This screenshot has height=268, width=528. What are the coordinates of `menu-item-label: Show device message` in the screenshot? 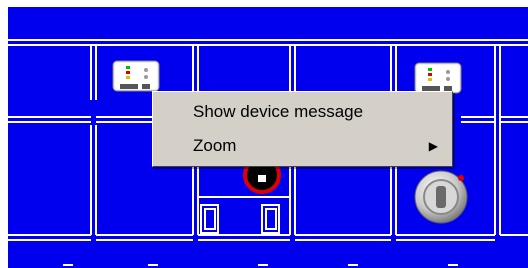 It's located at (278, 111).